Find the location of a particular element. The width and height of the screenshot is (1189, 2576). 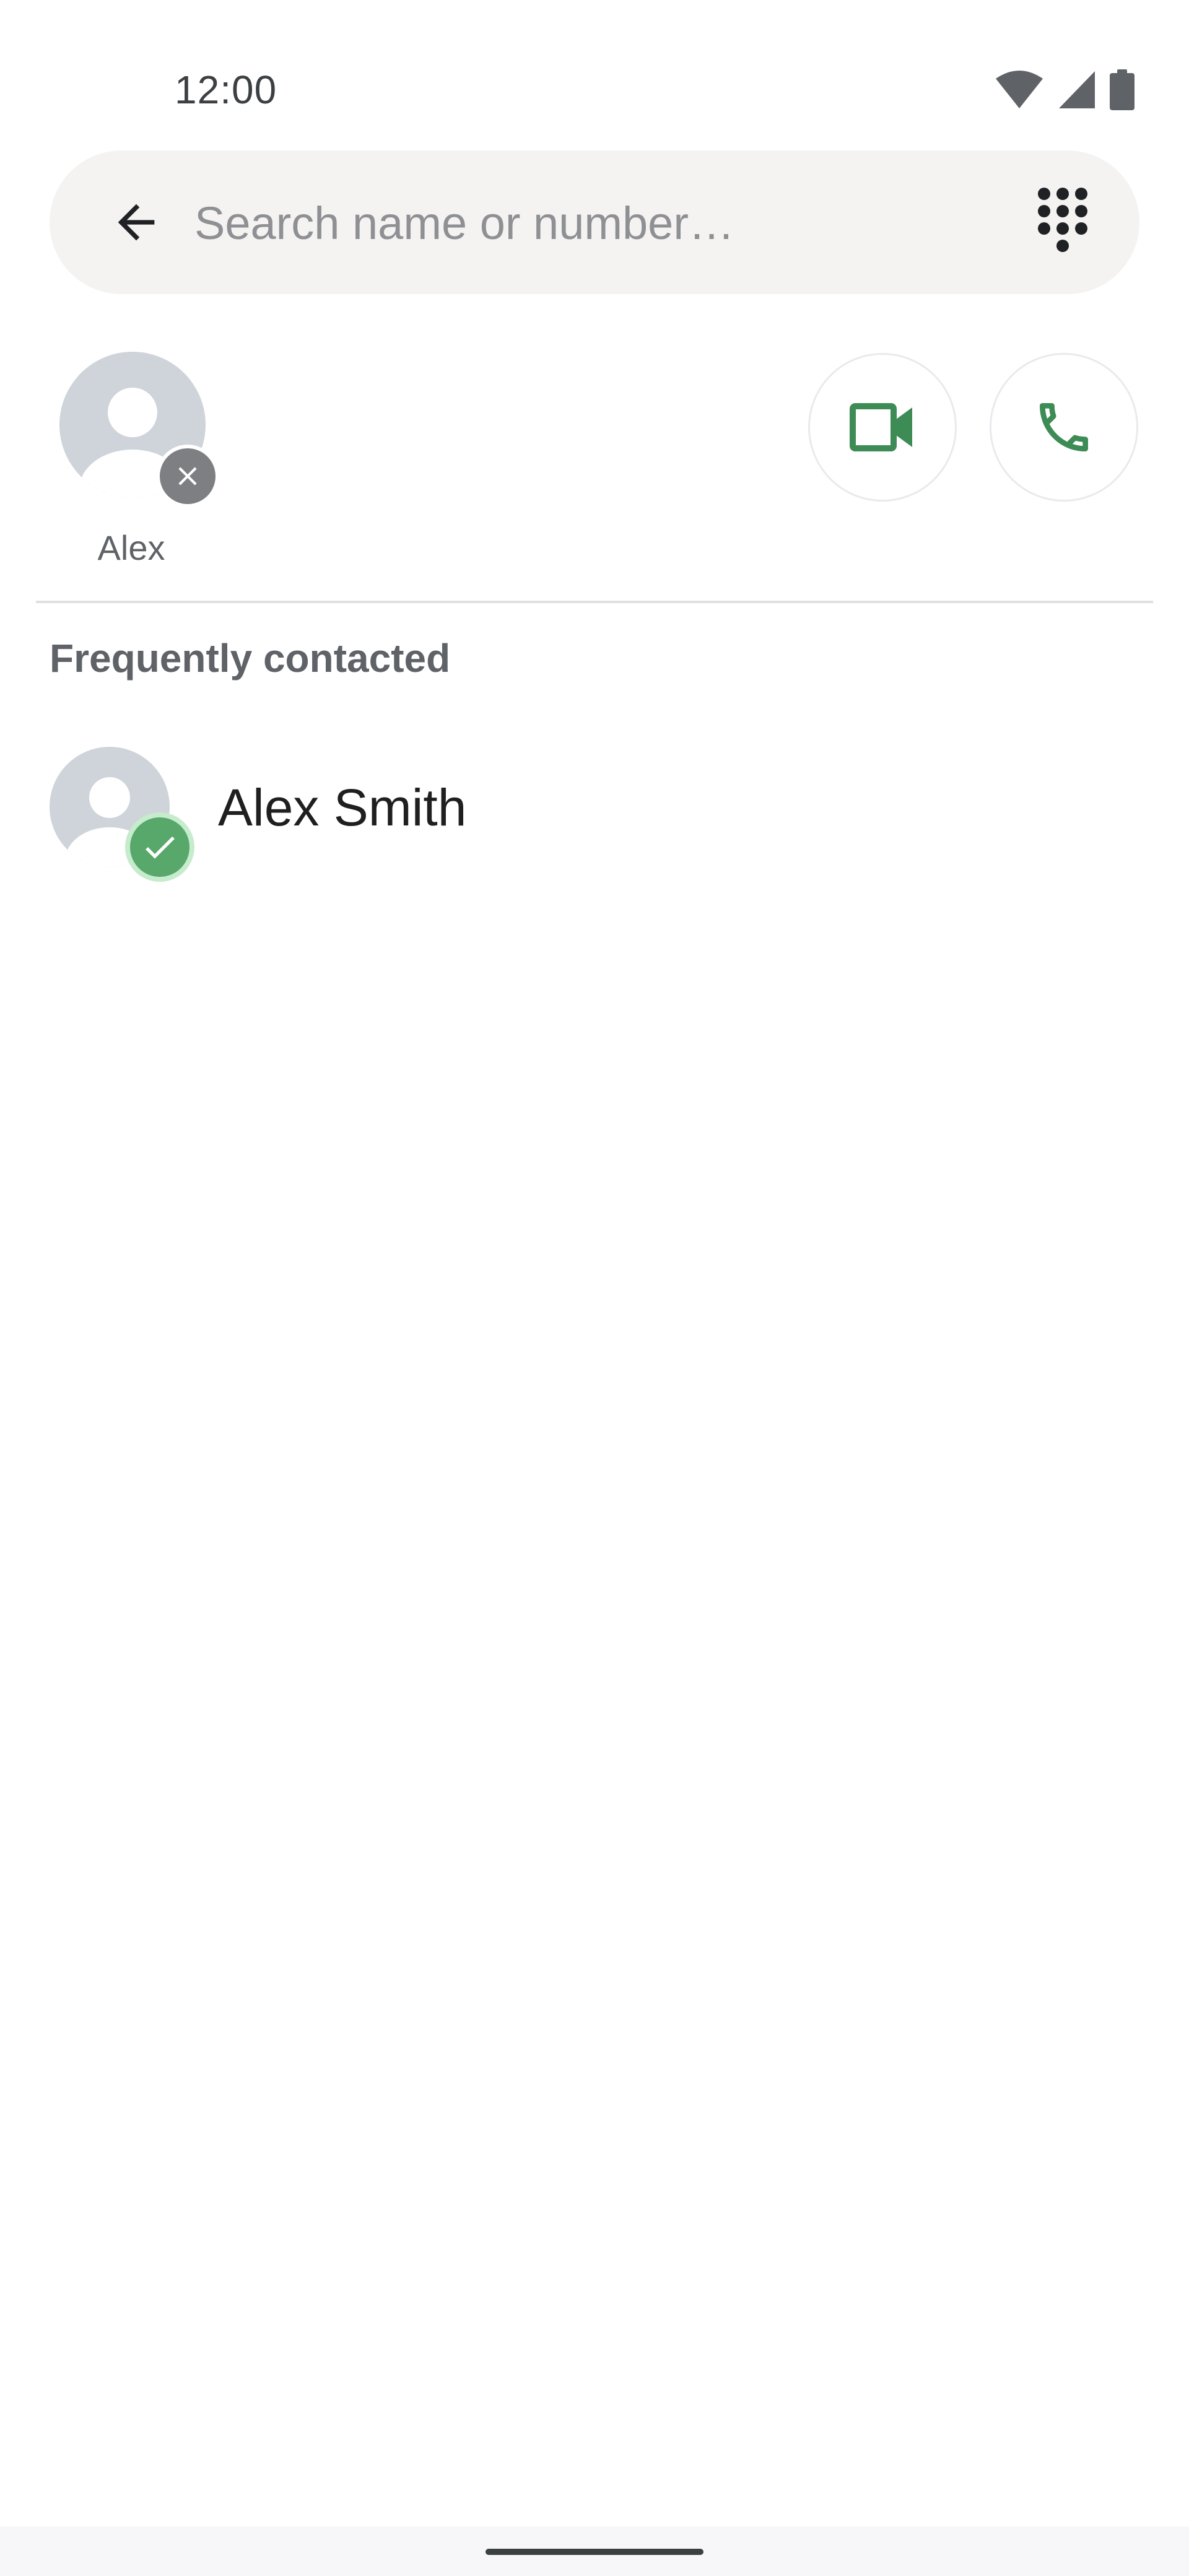

status-time: 12:00 is located at coordinates (226, 89).